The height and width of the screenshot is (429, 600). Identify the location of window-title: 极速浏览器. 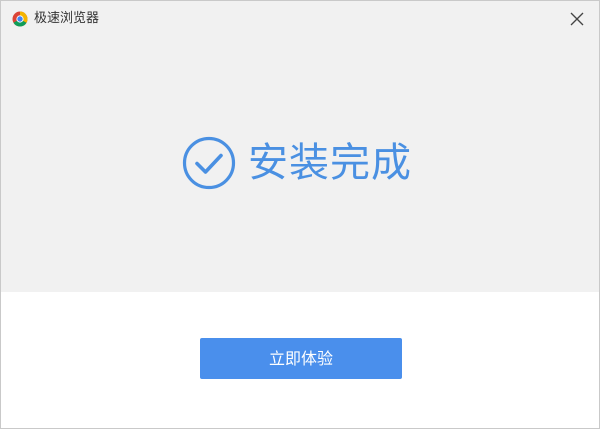
(67, 18).